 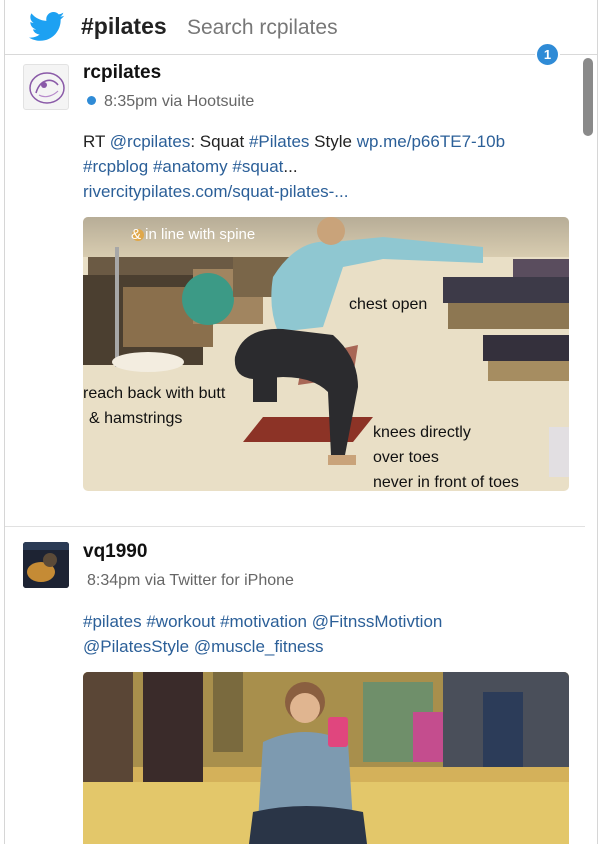 I want to click on twitter-bird-icon, so click(x=47, y=27).